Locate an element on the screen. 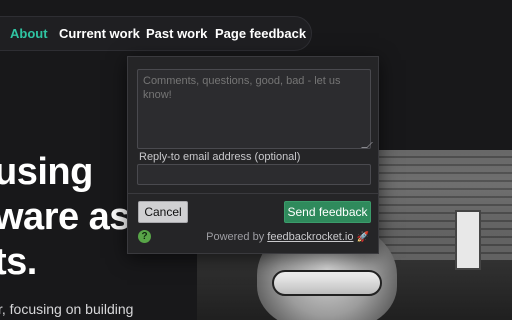  feedback-comment-textarea is located at coordinates (254, 109).